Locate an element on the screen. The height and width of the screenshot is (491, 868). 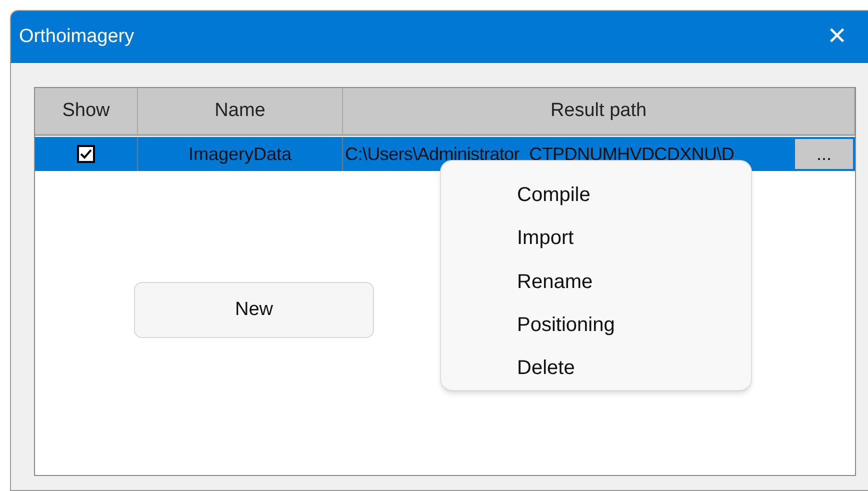
menu-item: Import is located at coordinates (596, 238).